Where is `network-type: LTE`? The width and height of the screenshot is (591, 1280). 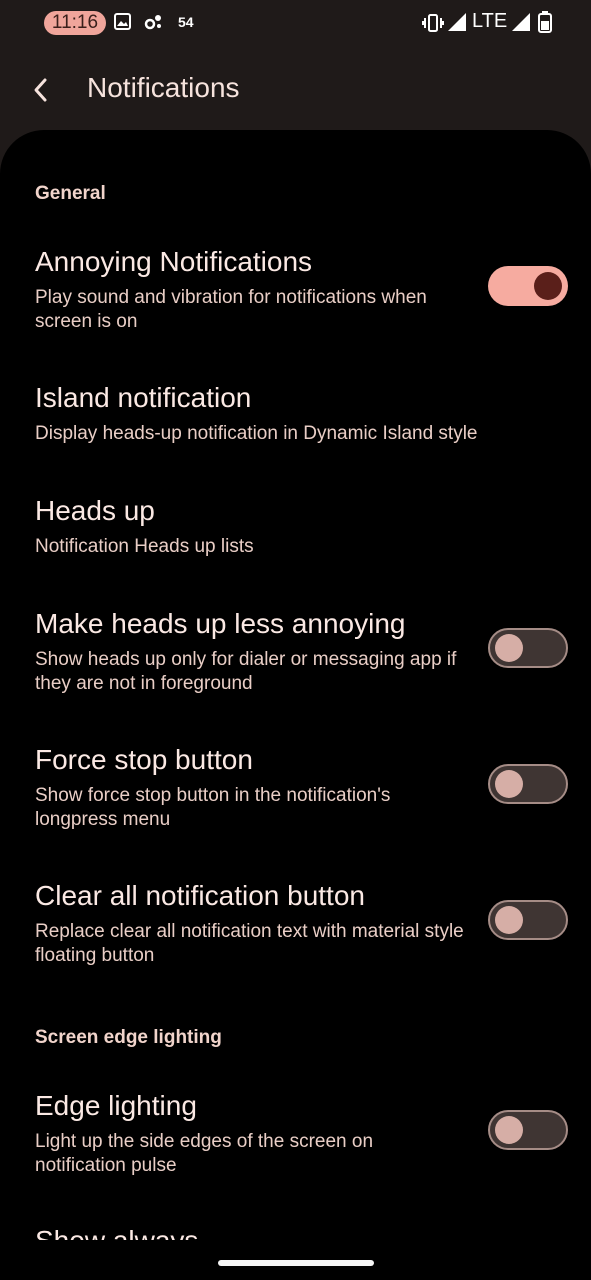 network-type: LTE is located at coordinates (490, 21).